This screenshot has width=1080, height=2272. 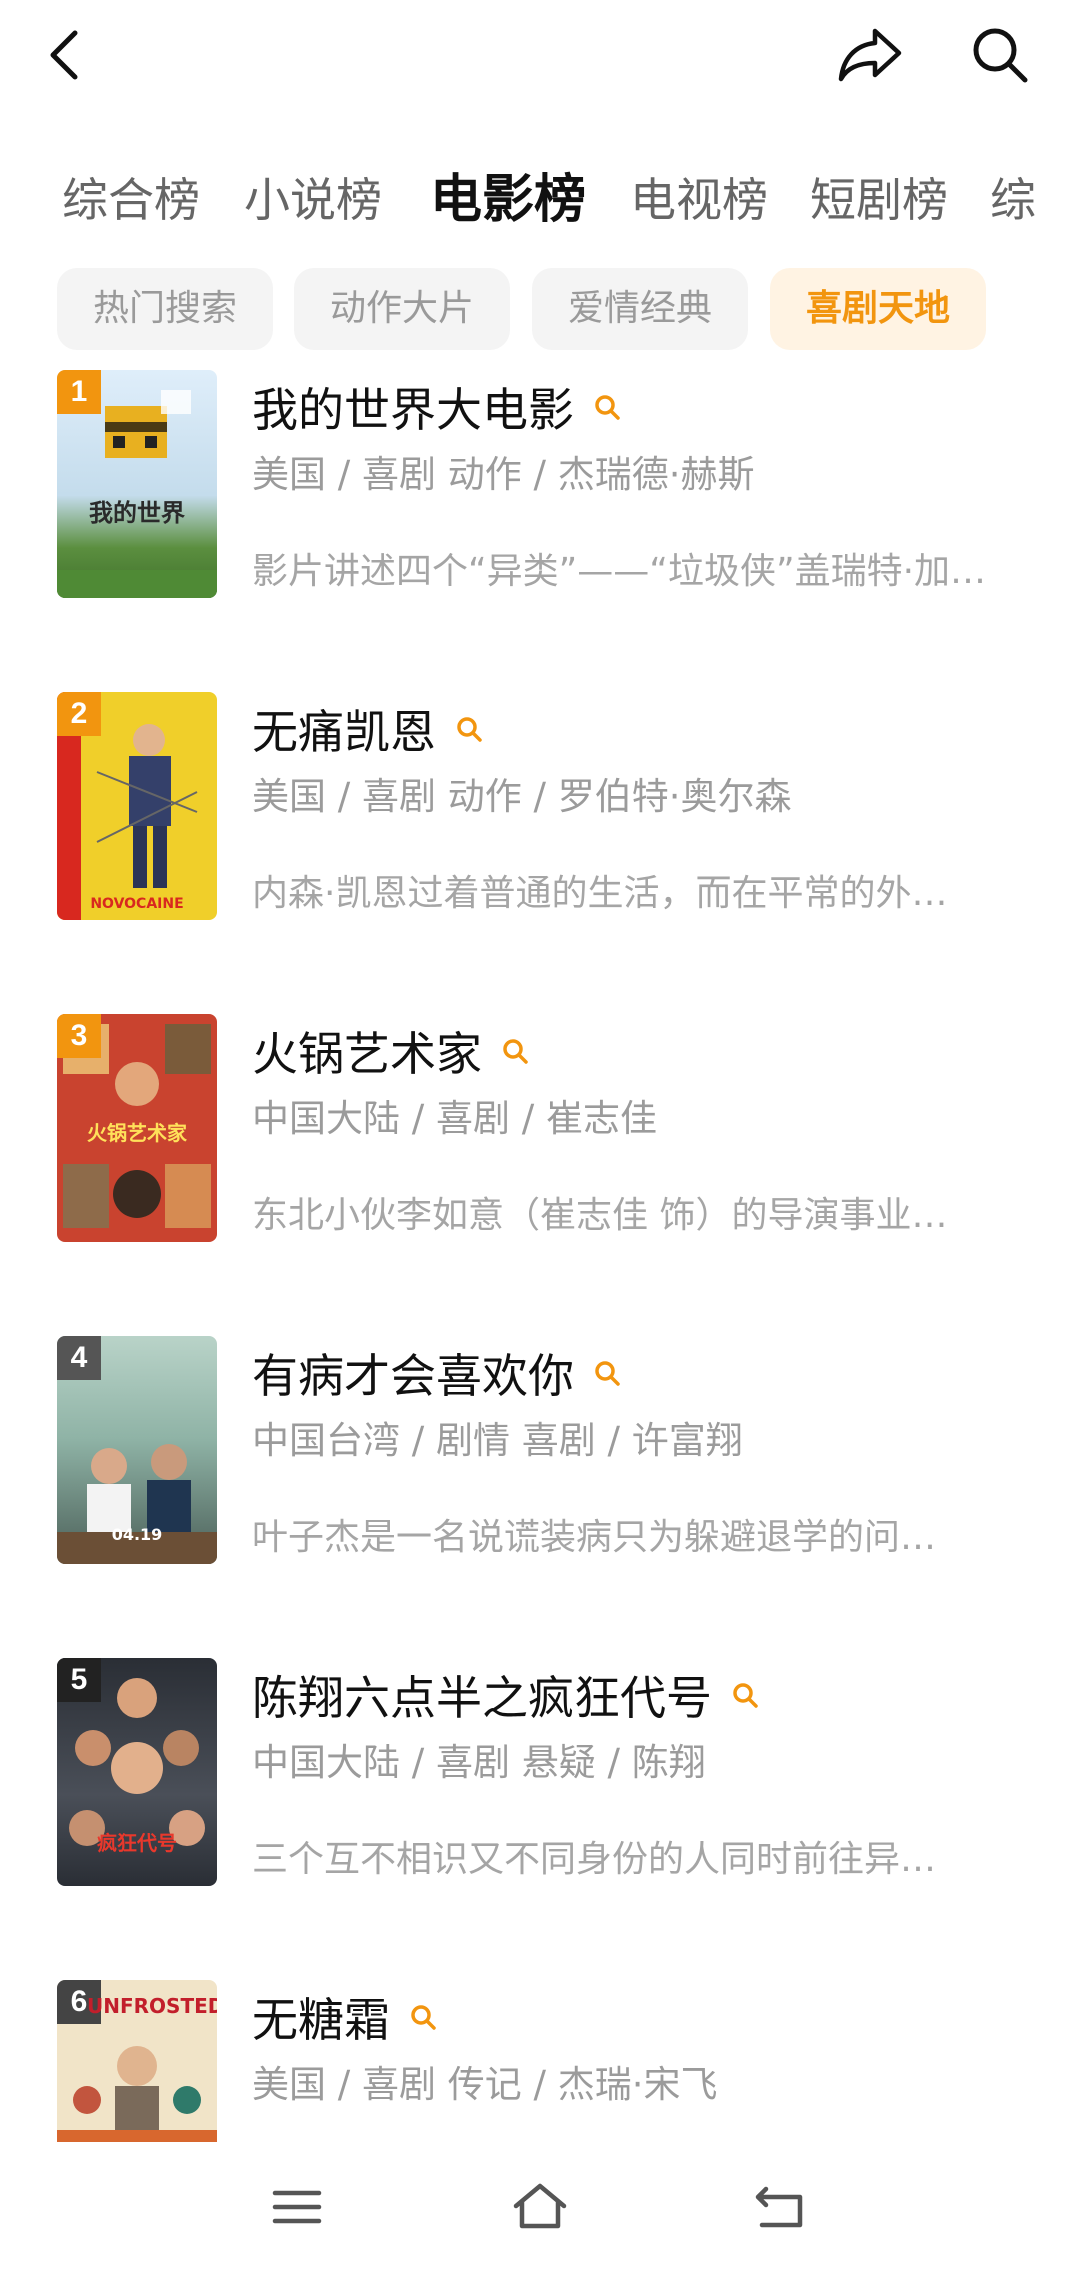 I want to click on share-button, so click(x=870, y=55).